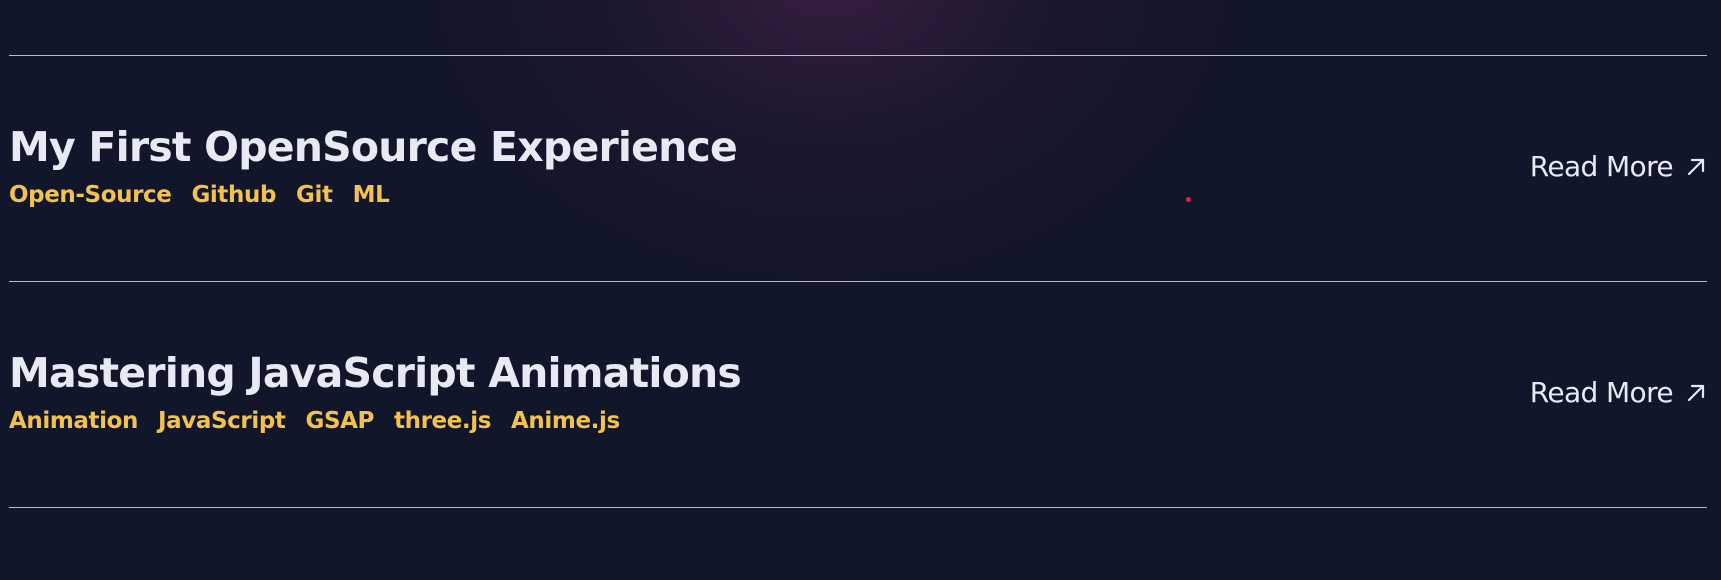 This screenshot has height=580, width=1721. What do you see at coordinates (371, 195) in the screenshot?
I see `tag-ml: ML` at bounding box center [371, 195].